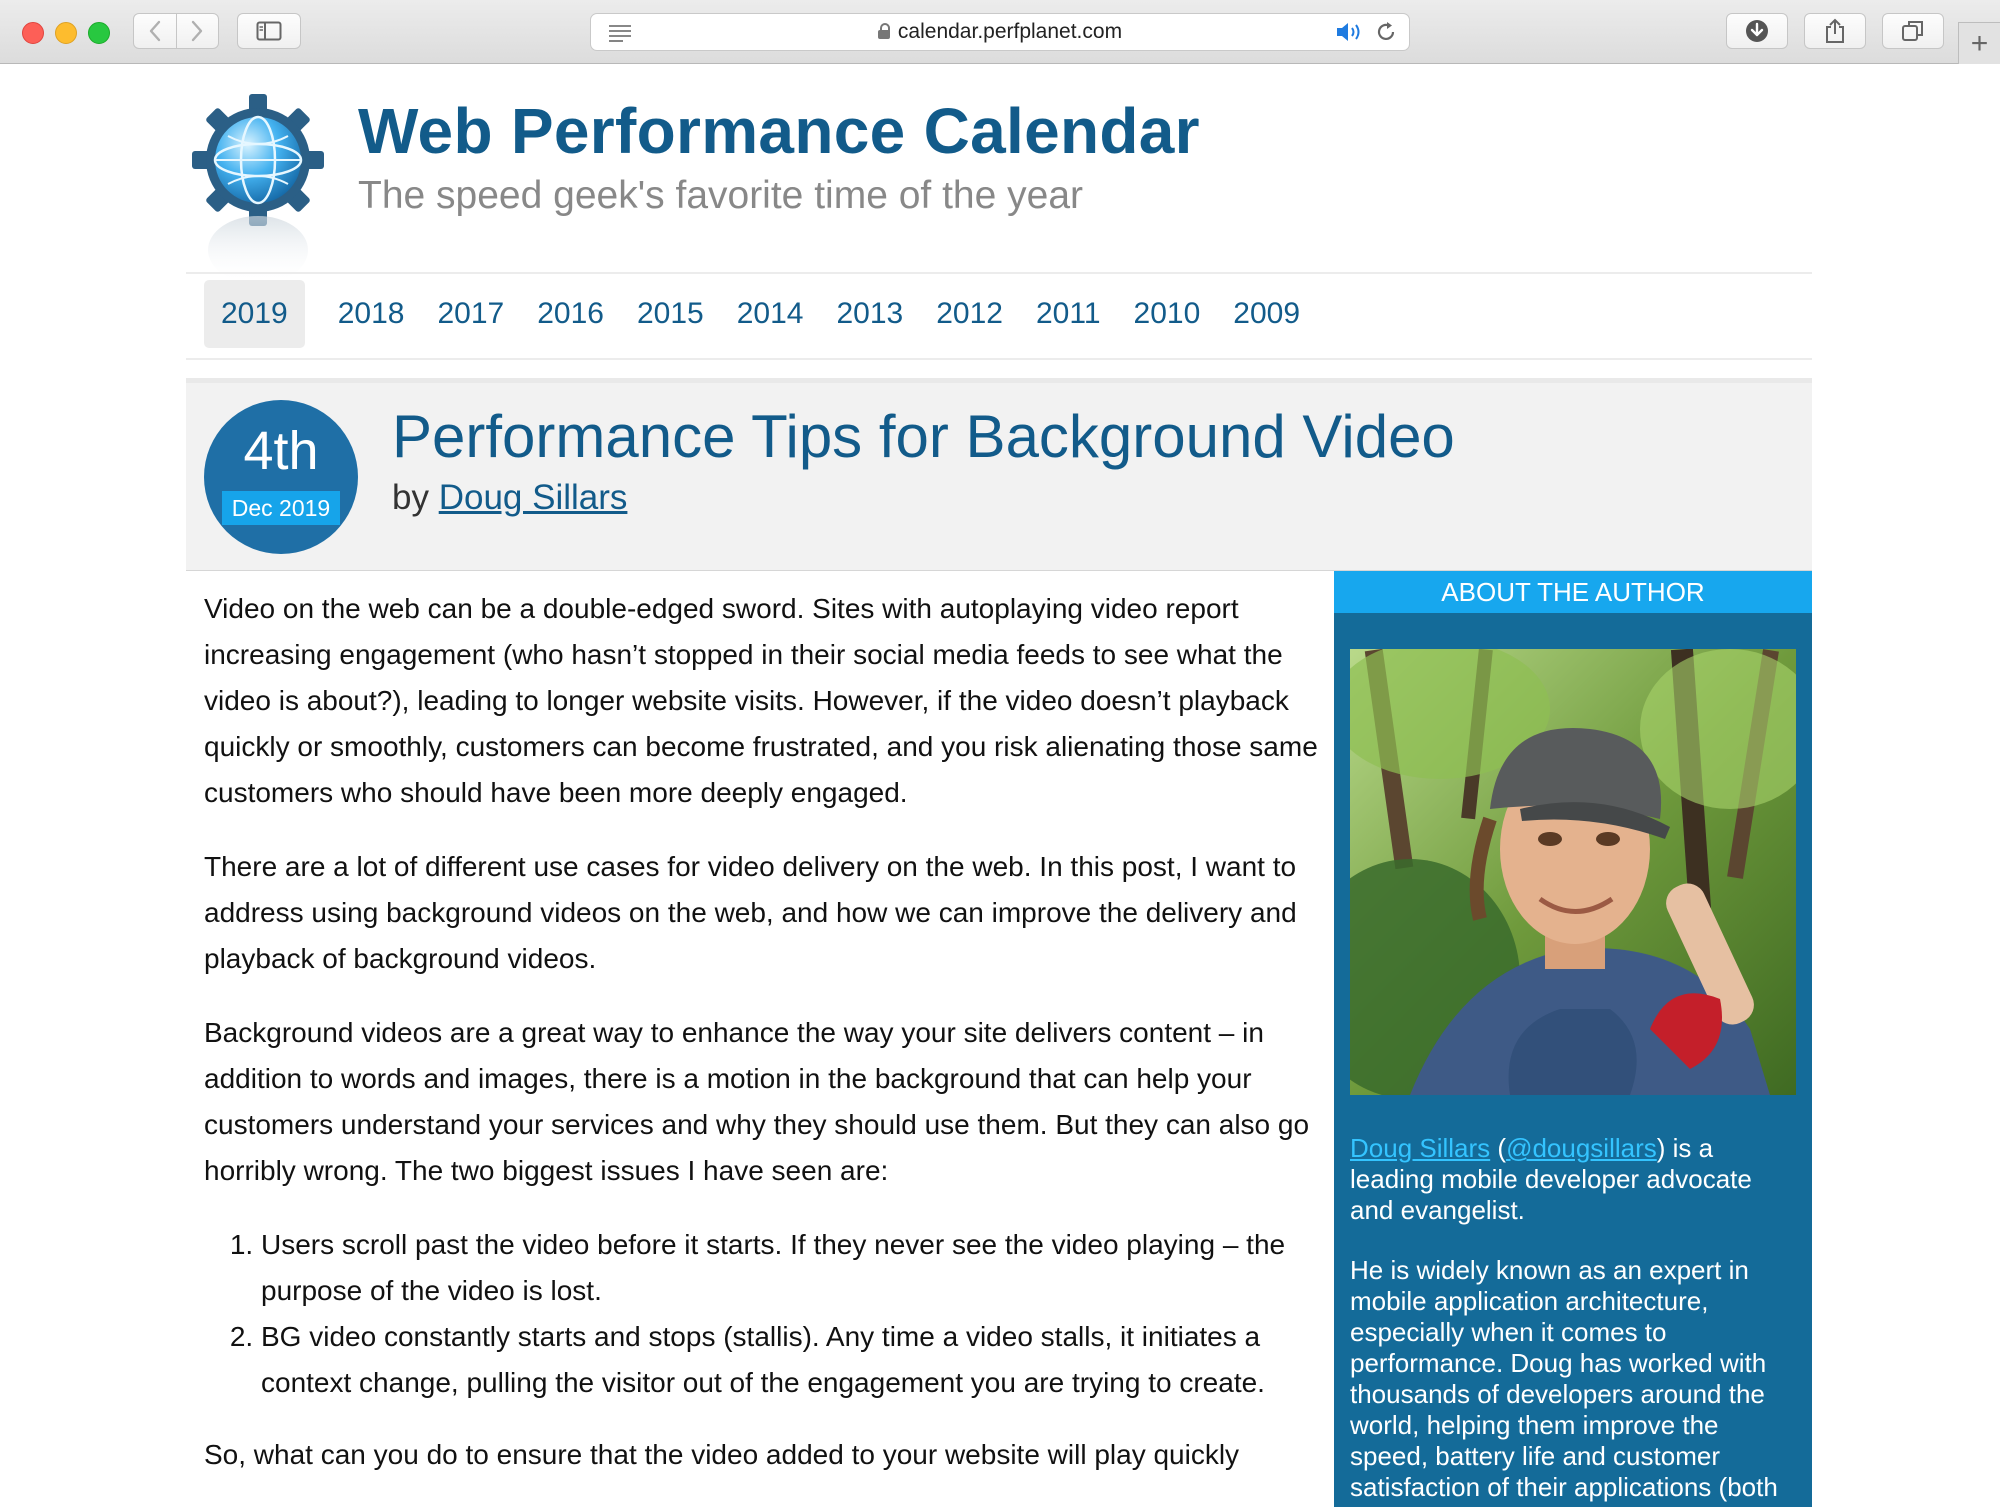 The height and width of the screenshot is (1507, 2000). I want to click on date-badge: 4th Dec 2019, so click(281, 477).